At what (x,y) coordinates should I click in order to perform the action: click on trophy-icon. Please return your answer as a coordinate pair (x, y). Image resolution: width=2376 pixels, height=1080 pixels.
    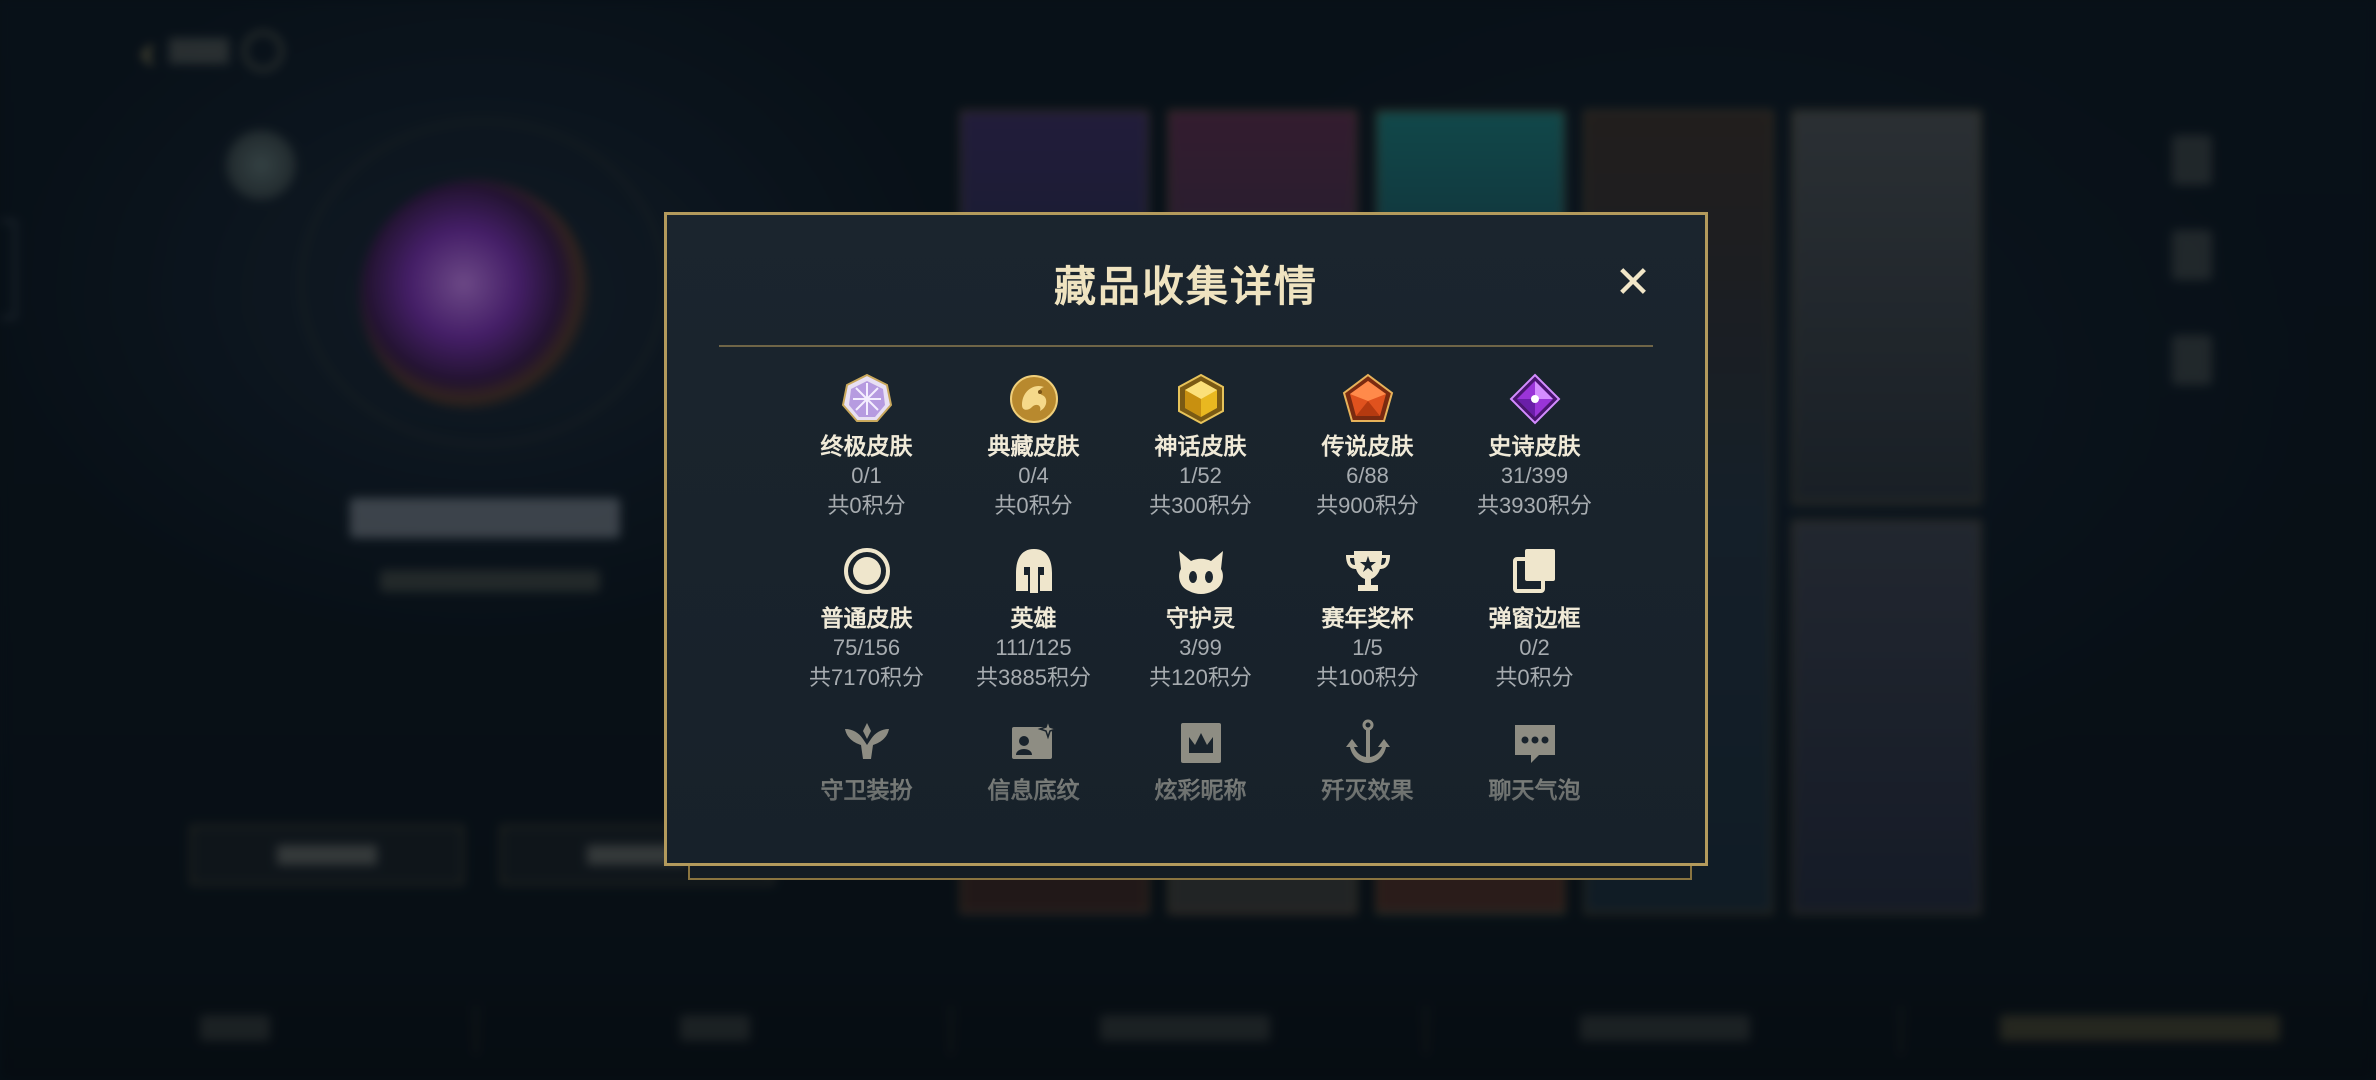
    Looking at the image, I should click on (1367, 571).